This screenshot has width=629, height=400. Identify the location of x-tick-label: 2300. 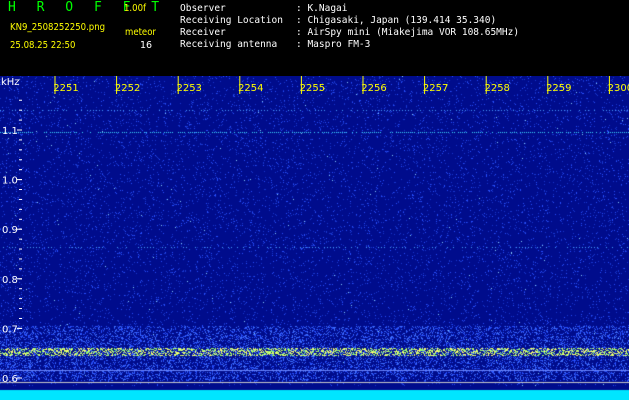
(618, 88).